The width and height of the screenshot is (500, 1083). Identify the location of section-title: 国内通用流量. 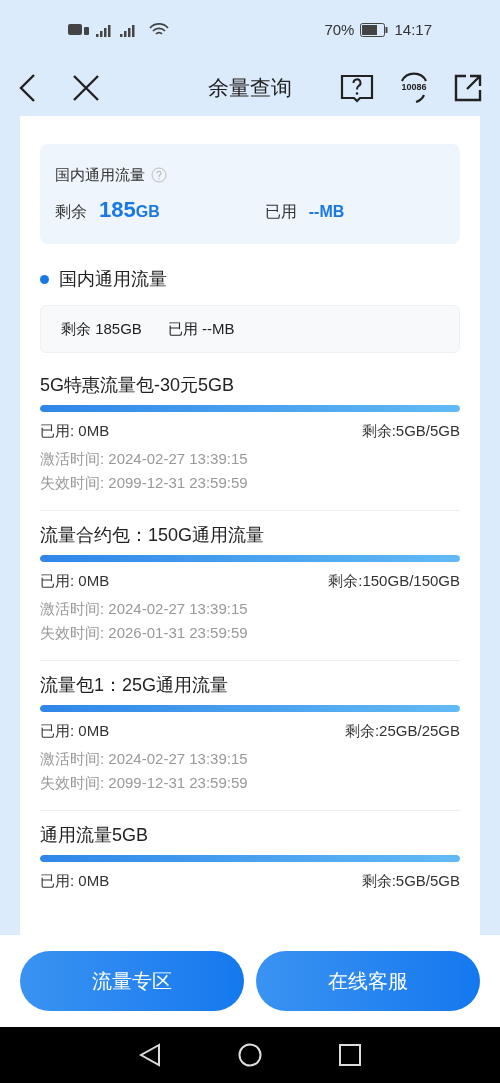
(113, 279).